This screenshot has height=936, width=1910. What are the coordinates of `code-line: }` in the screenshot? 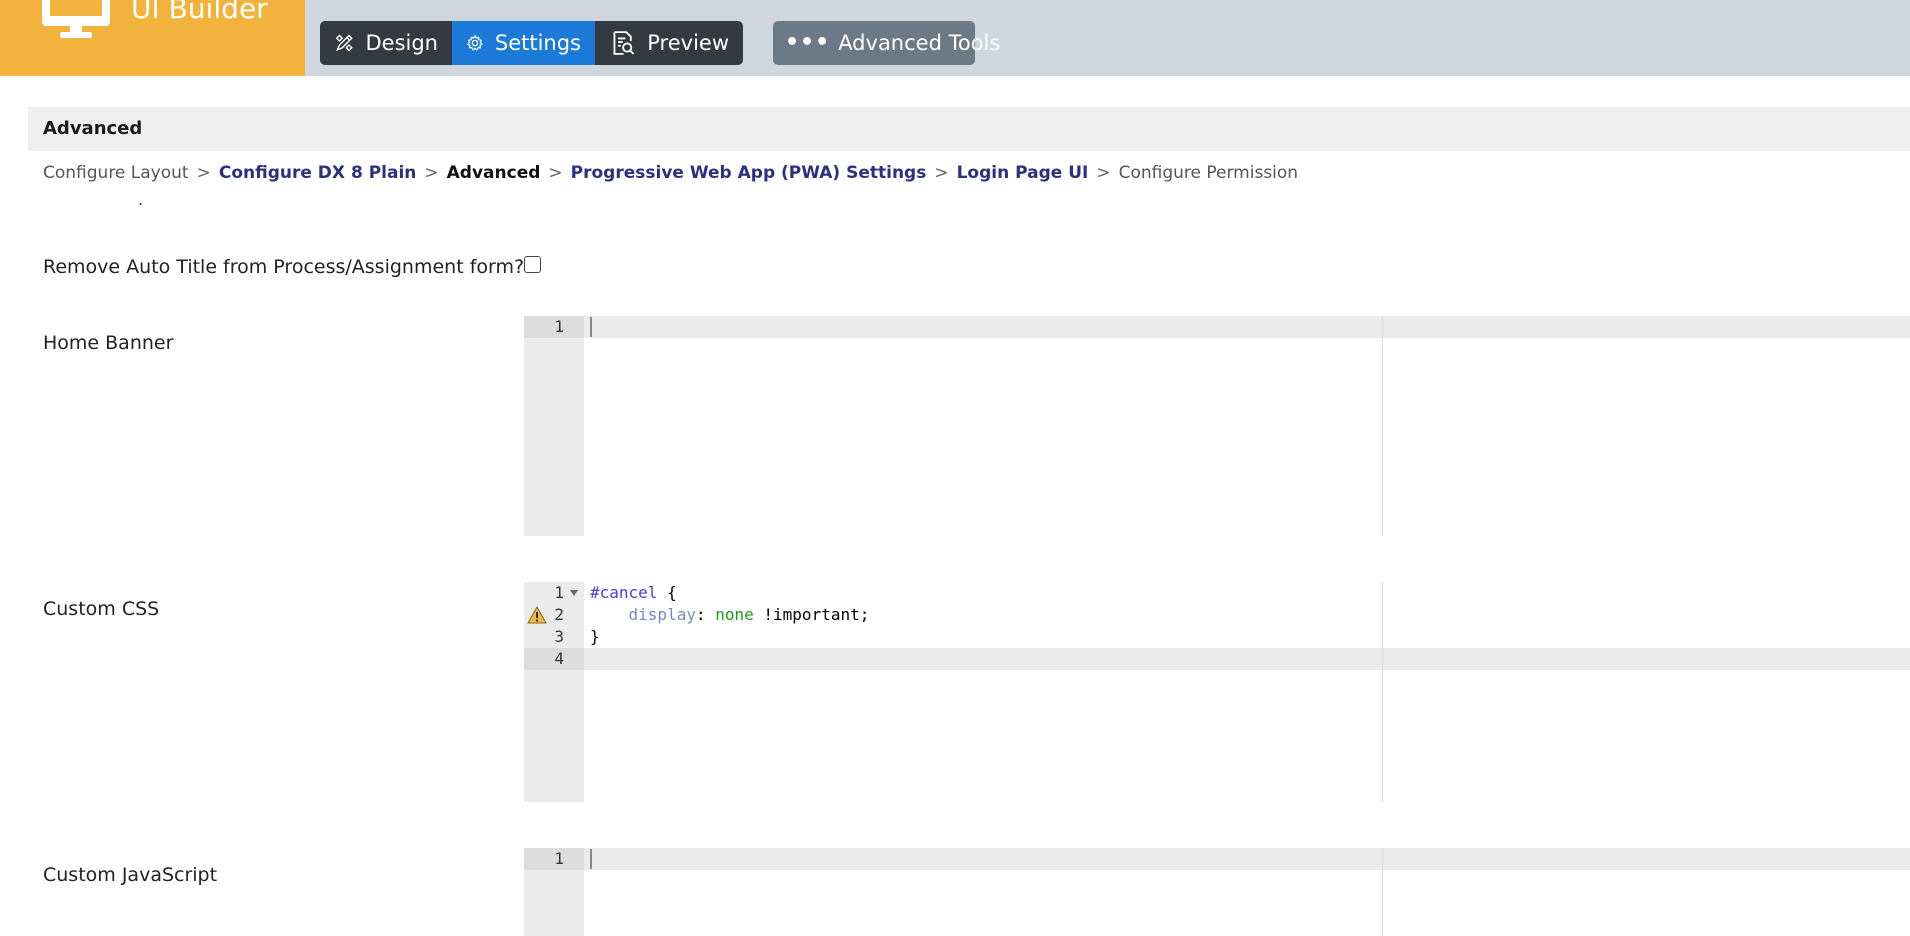 It's located at (595, 636).